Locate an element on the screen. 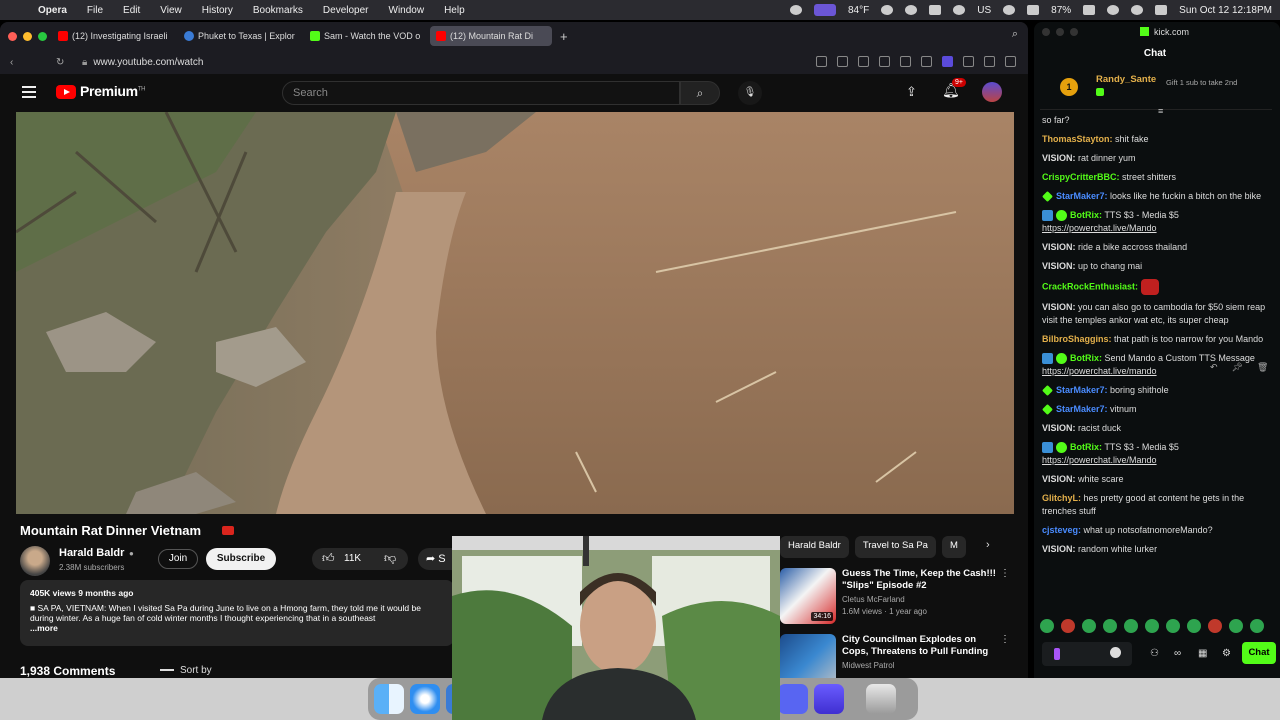 This screenshot has height=720, width=1280. menu-edit: Edit is located at coordinates (131, 10).